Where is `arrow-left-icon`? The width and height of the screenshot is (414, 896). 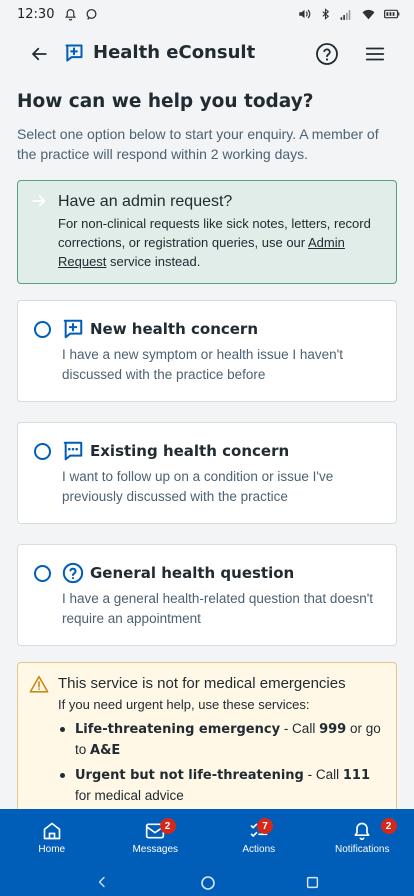
arrow-left-icon is located at coordinates (39, 54).